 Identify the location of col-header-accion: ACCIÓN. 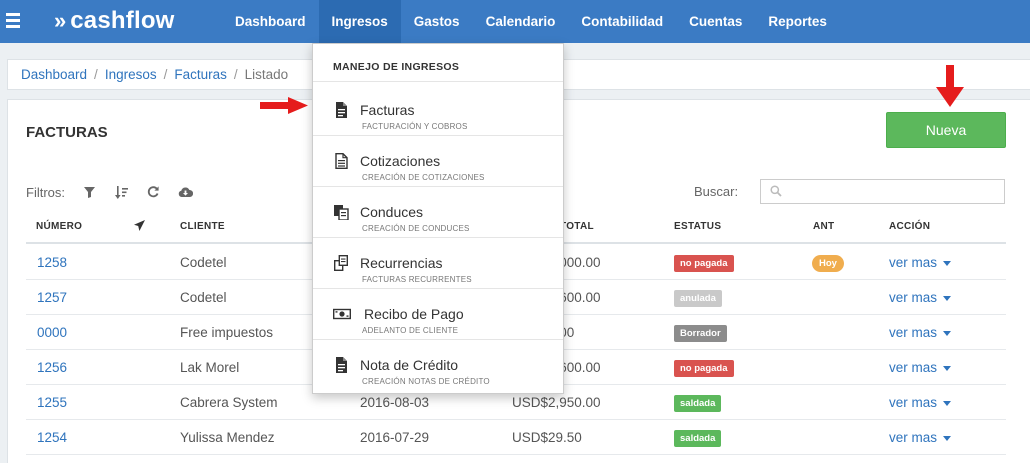
(910, 226).